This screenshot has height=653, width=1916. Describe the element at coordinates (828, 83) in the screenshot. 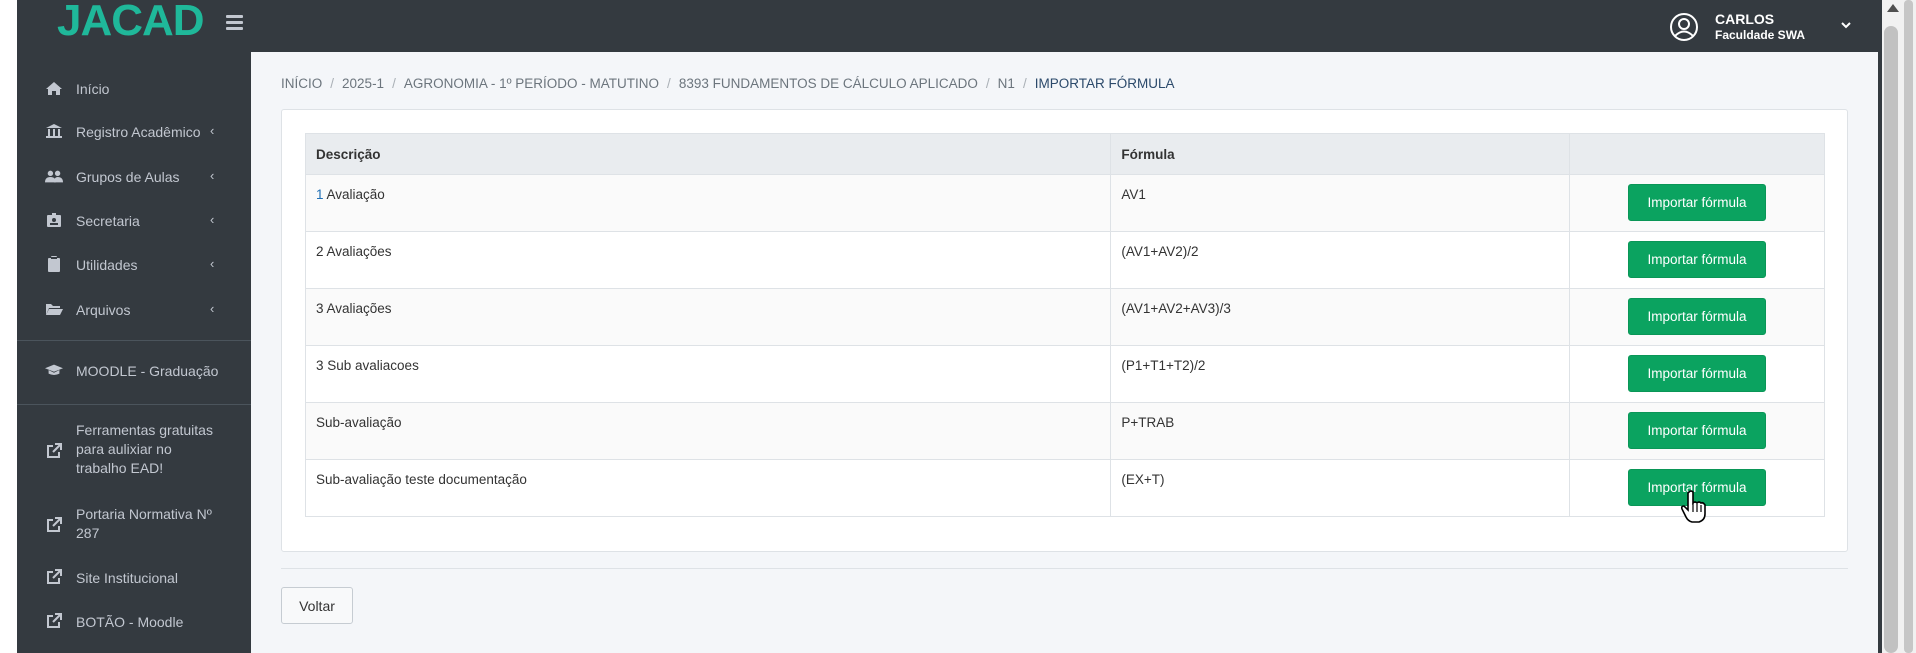

I see `breadcrumb-item-subject: 8393 FUNDAMENTOS DE CÁLCULO APLICADO` at that location.